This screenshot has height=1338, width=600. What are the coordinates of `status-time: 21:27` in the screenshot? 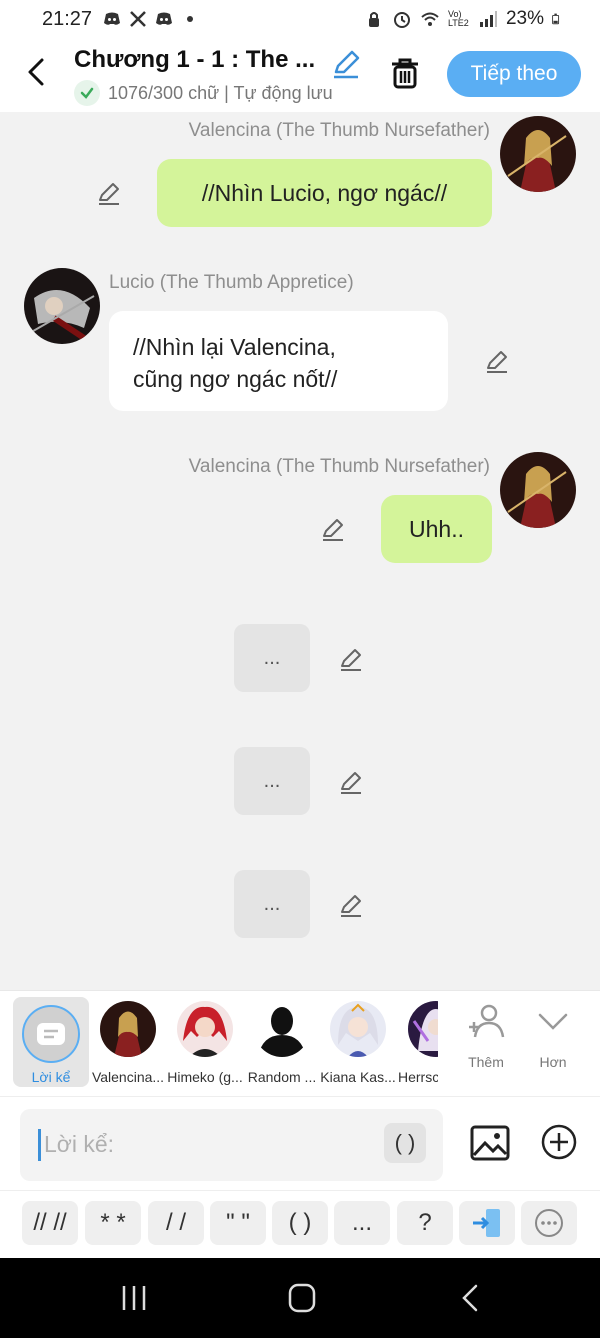 It's located at (67, 18).